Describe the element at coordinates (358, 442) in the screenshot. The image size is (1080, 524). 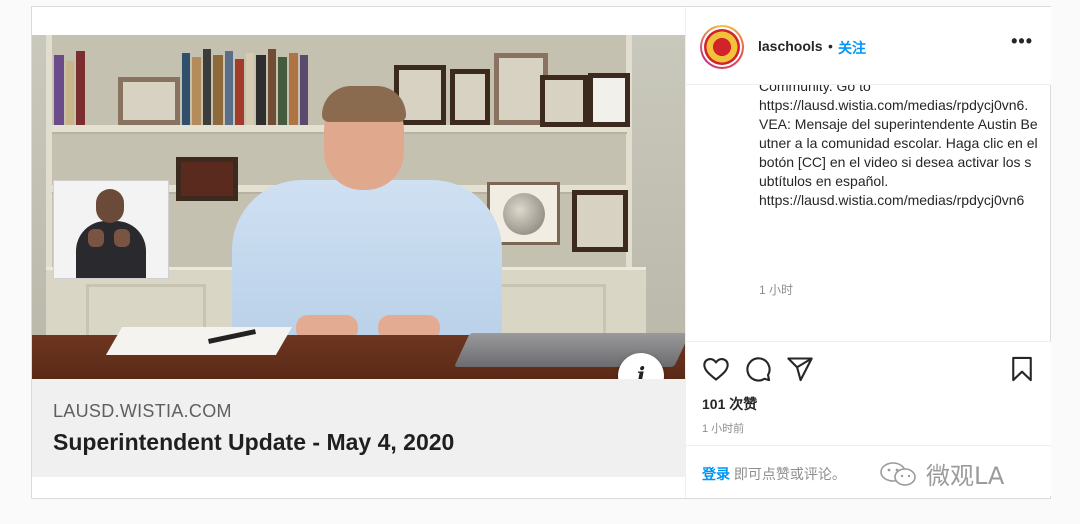
I see `link-title: Superintendent Update - May 4, 2020` at that location.